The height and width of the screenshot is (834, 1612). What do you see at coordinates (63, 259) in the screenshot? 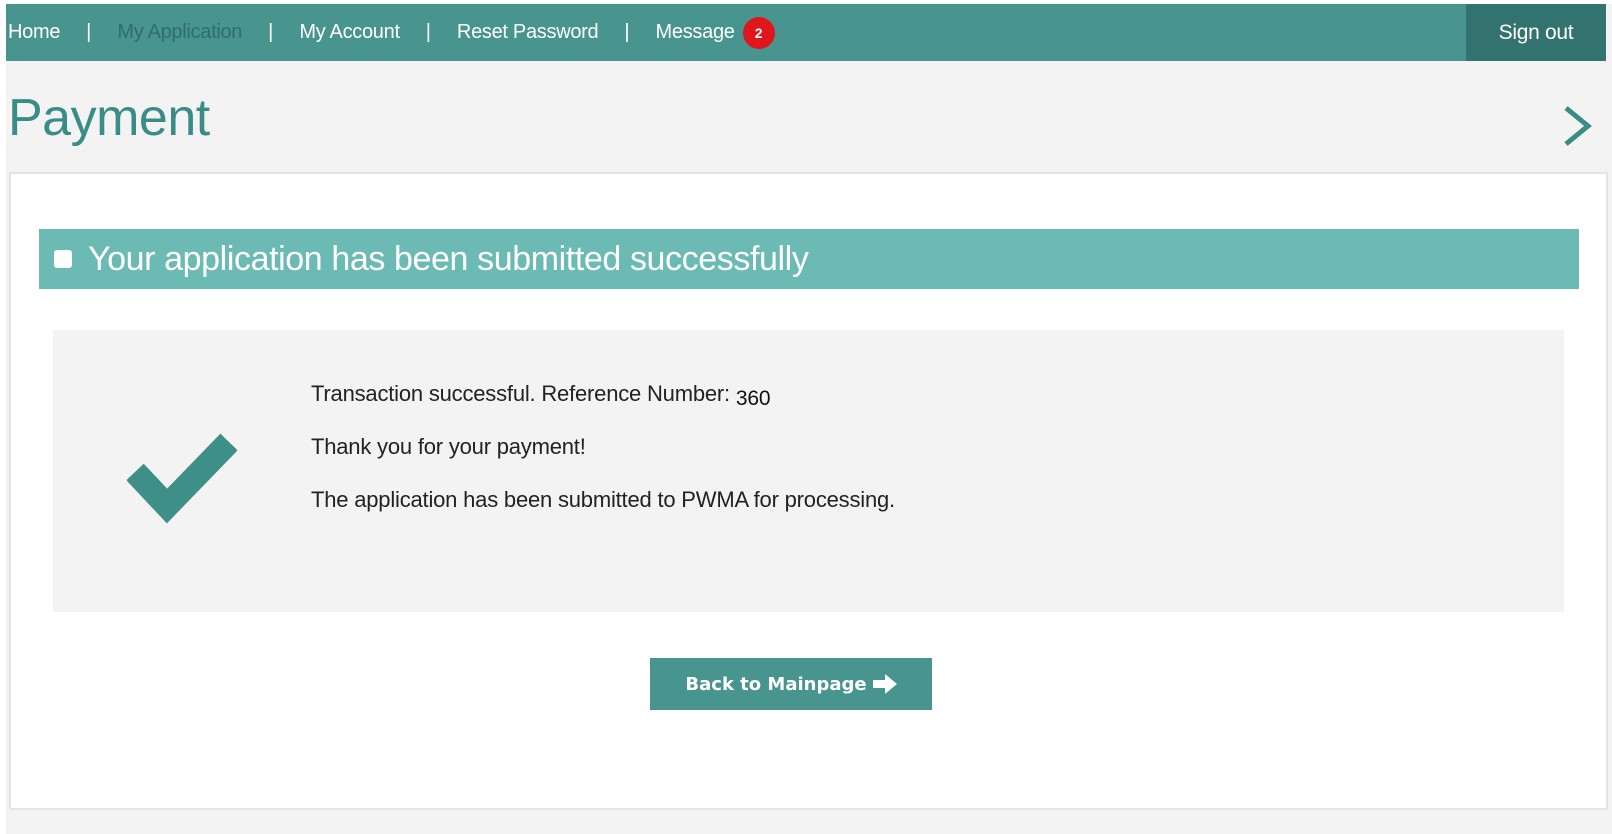
I see `square-bullet-icon` at bounding box center [63, 259].